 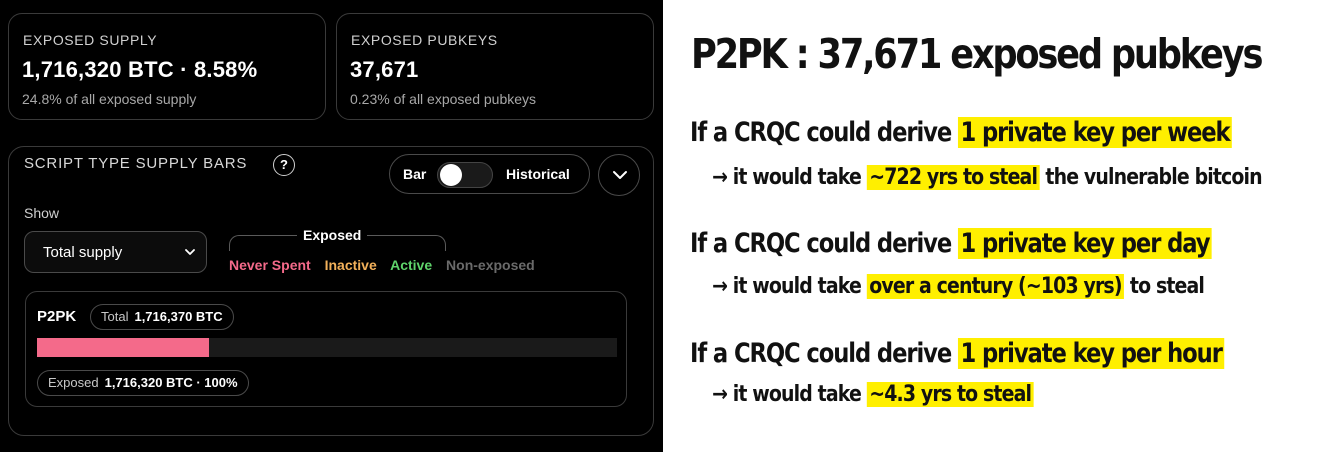 I want to click on show-select: Total supply, so click(x=115, y=252).